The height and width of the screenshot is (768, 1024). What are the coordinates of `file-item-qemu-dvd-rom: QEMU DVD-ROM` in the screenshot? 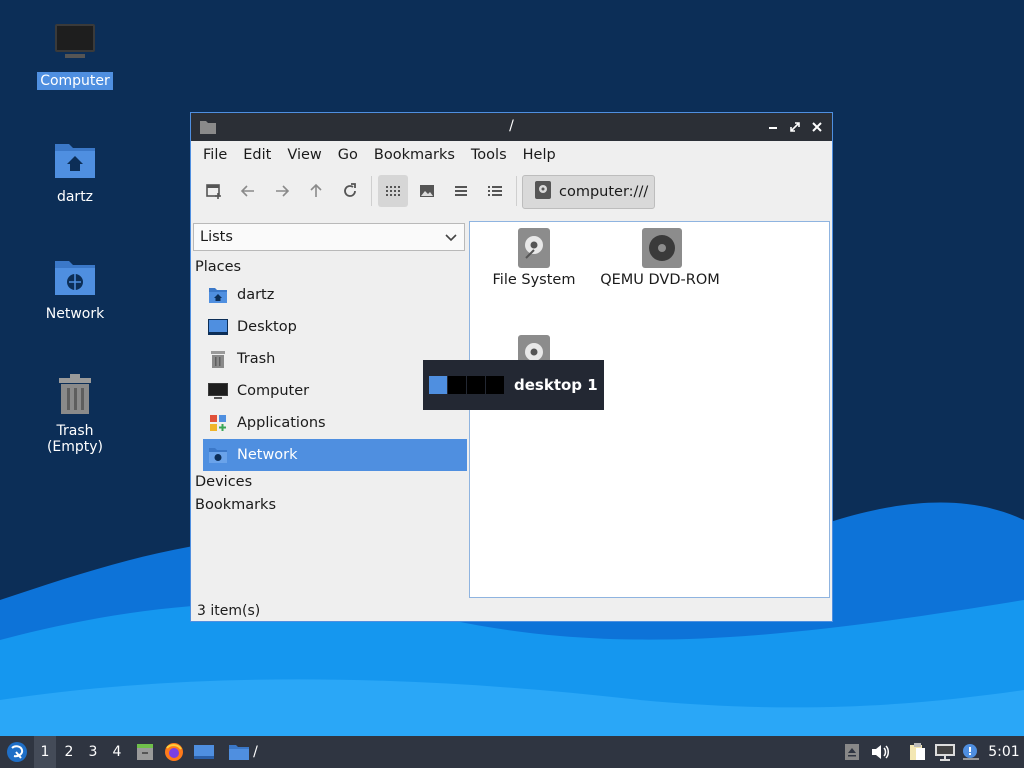 It's located at (660, 258).